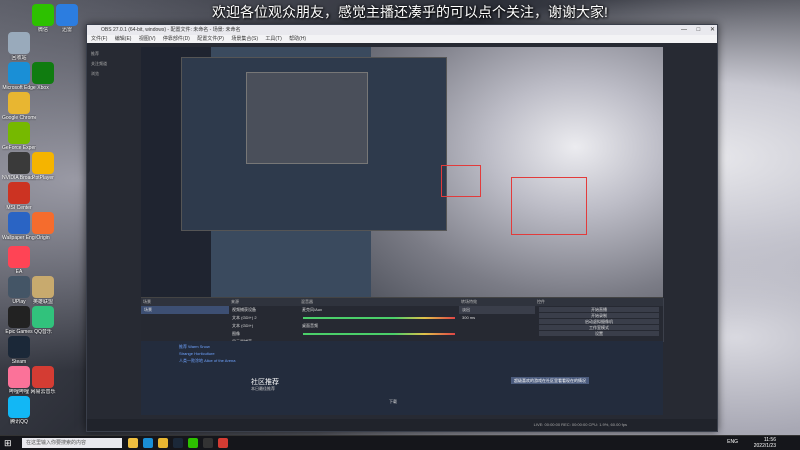  What do you see at coordinates (19, 196) in the screenshot?
I see `msi-center-icon: MSI Center` at bounding box center [19, 196].